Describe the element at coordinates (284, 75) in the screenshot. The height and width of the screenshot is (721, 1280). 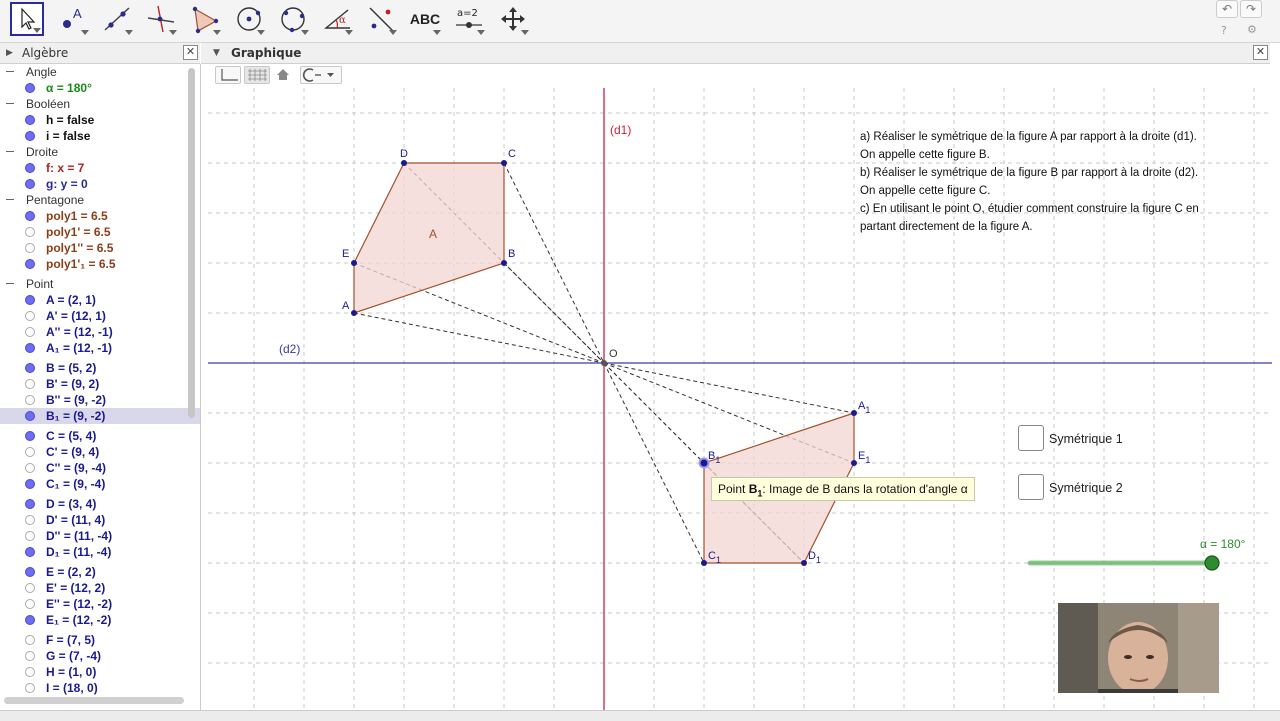
I see `home-view-button` at that location.